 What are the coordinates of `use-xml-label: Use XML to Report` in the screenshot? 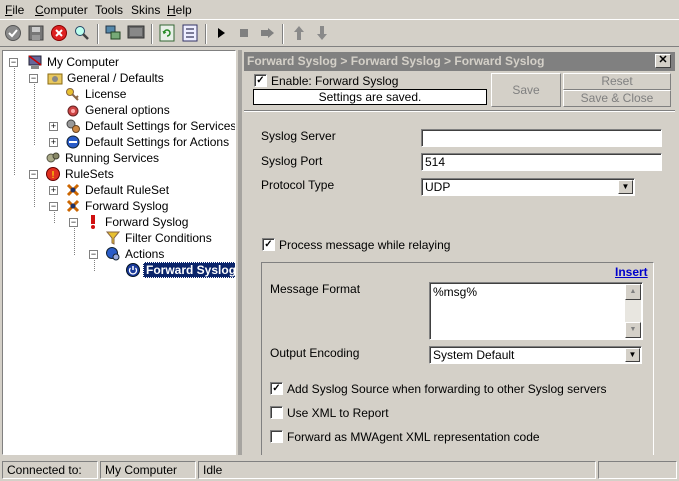 It's located at (338, 413).